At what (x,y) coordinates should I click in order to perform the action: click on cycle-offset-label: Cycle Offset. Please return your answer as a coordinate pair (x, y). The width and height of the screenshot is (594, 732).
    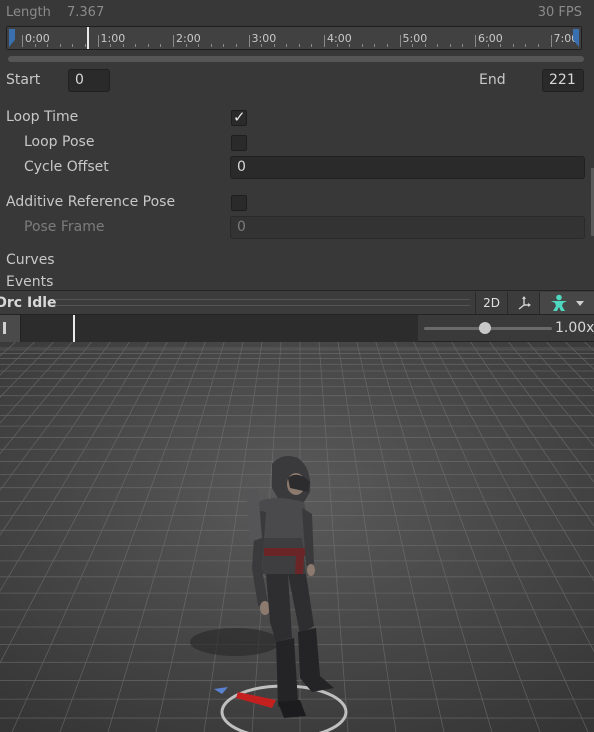
    Looking at the image, I should click on (66, 167).